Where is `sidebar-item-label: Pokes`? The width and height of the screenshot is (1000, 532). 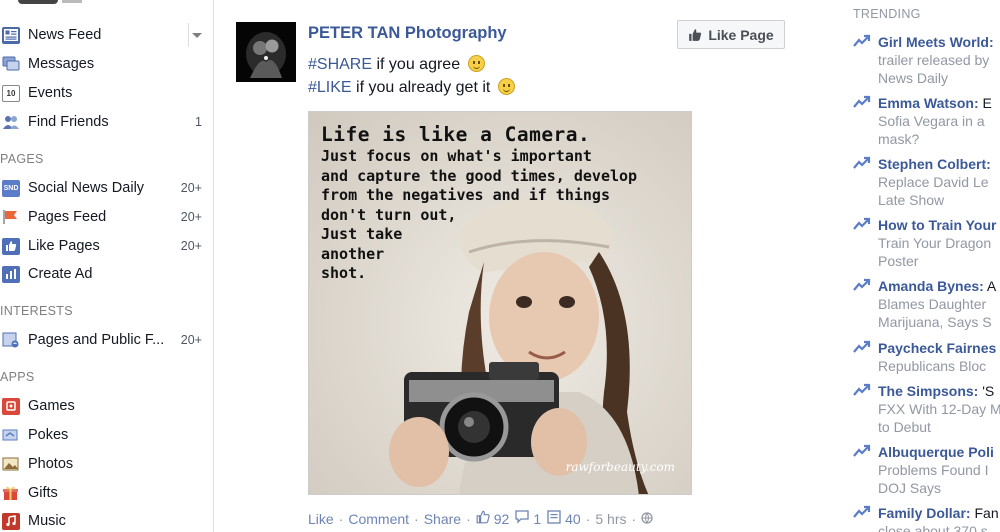 sidebar-item-label: Pokes is located at coordinates (48, 435).